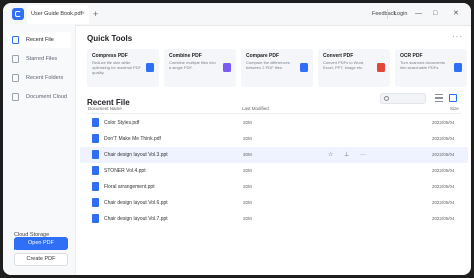  What do you see at coordinates (46, 97) in the screenshot?
I see `sidebar-item-label: Document Cloud` at bounding box center [46, 97].